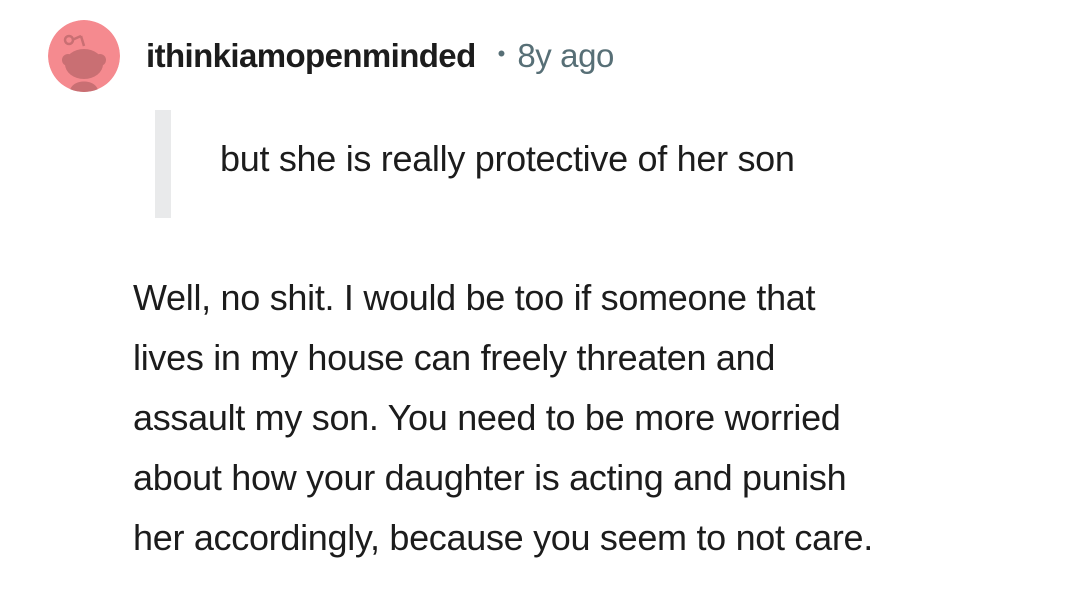 The image size is (1080, 589). Describe the element at coordinates (566, 55) in the screenshot. I see `comment-timestamp: 8y ago` at that location.